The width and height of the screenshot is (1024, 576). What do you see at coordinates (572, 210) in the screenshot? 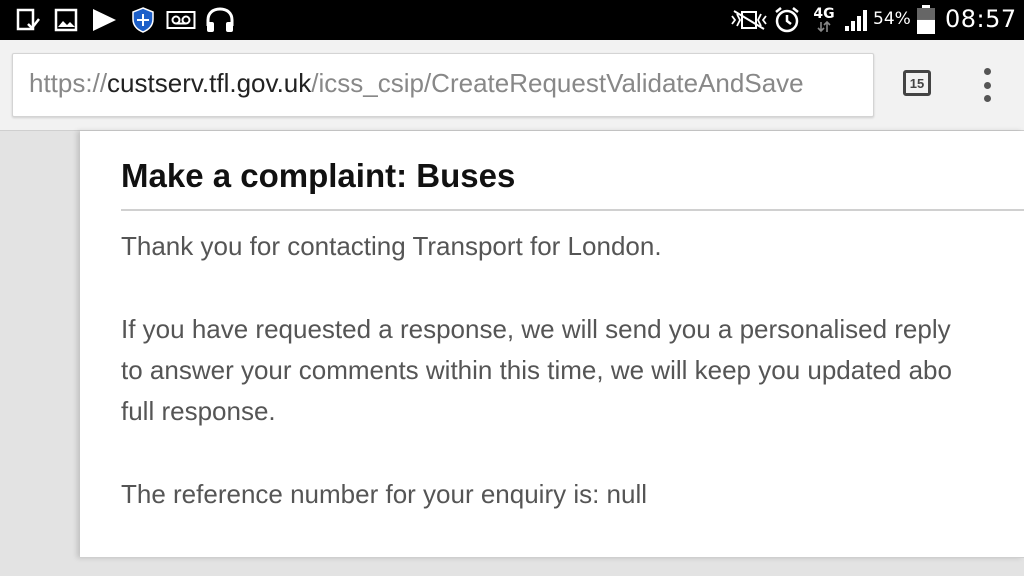
I see `title-divider` at bounding box center [572, 210].